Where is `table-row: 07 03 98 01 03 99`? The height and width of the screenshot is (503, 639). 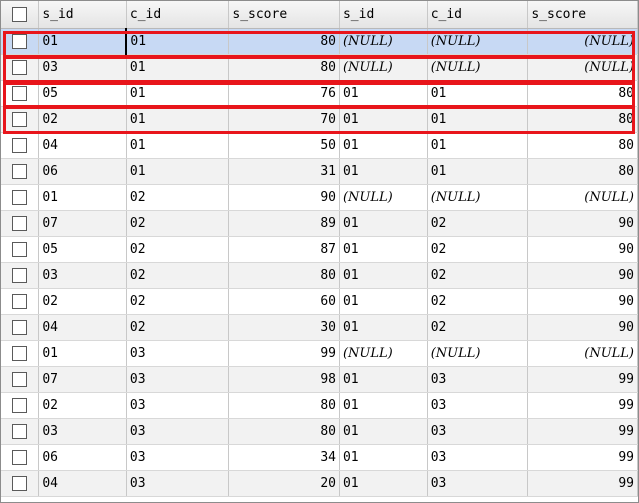
table-row: 07 03 98 01 03 99 is located at coordinates (319, 379).